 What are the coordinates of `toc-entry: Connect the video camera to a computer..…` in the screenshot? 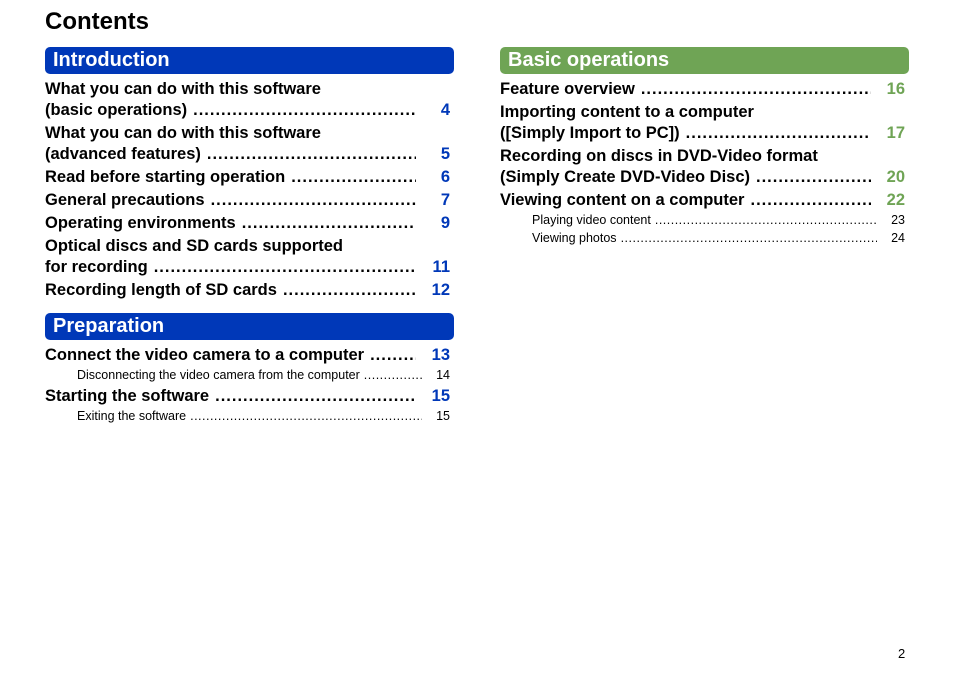 It's located at (249, 355).